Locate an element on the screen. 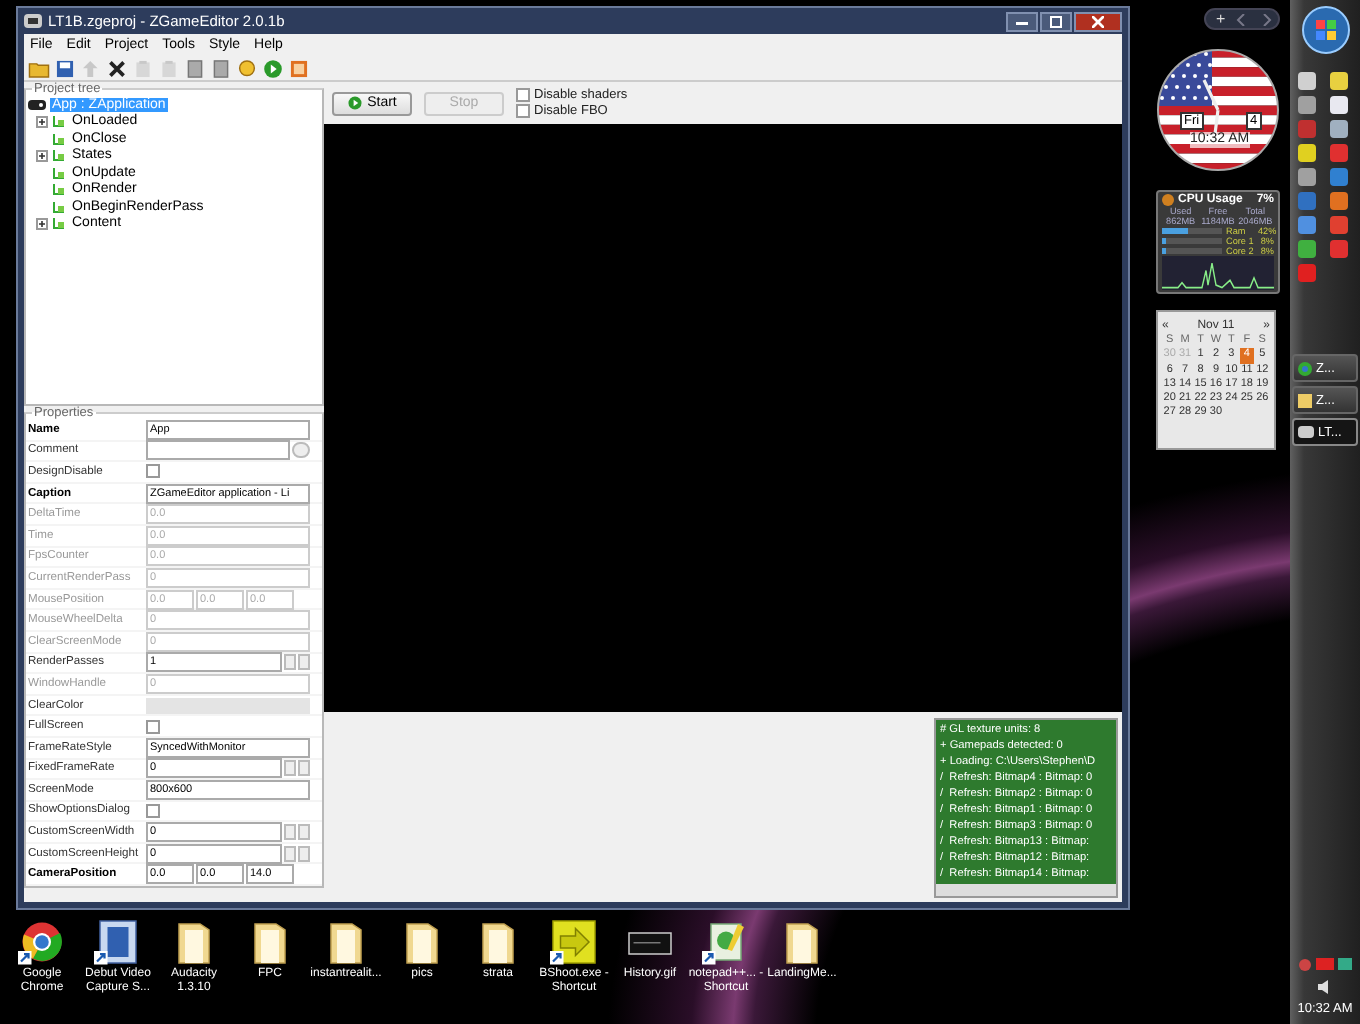 This screenshot has width=1360, height=1024. maximize-button is located at coordinates (1056, 21).